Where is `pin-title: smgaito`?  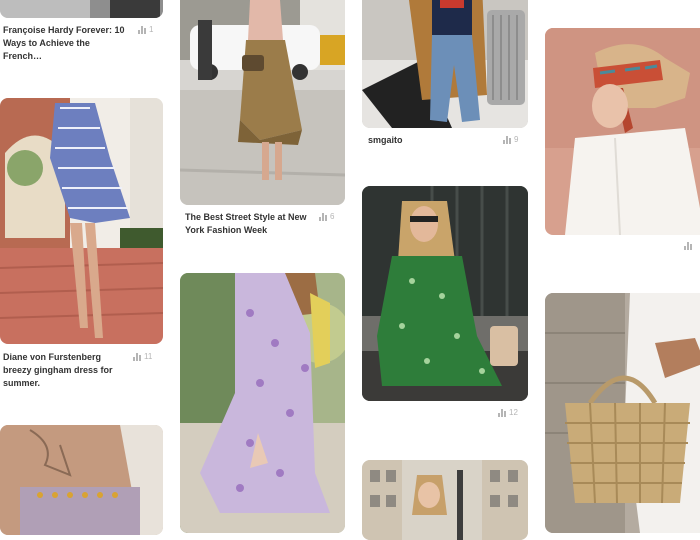 pin-title: smgaito is located at coordinates (413, 140).